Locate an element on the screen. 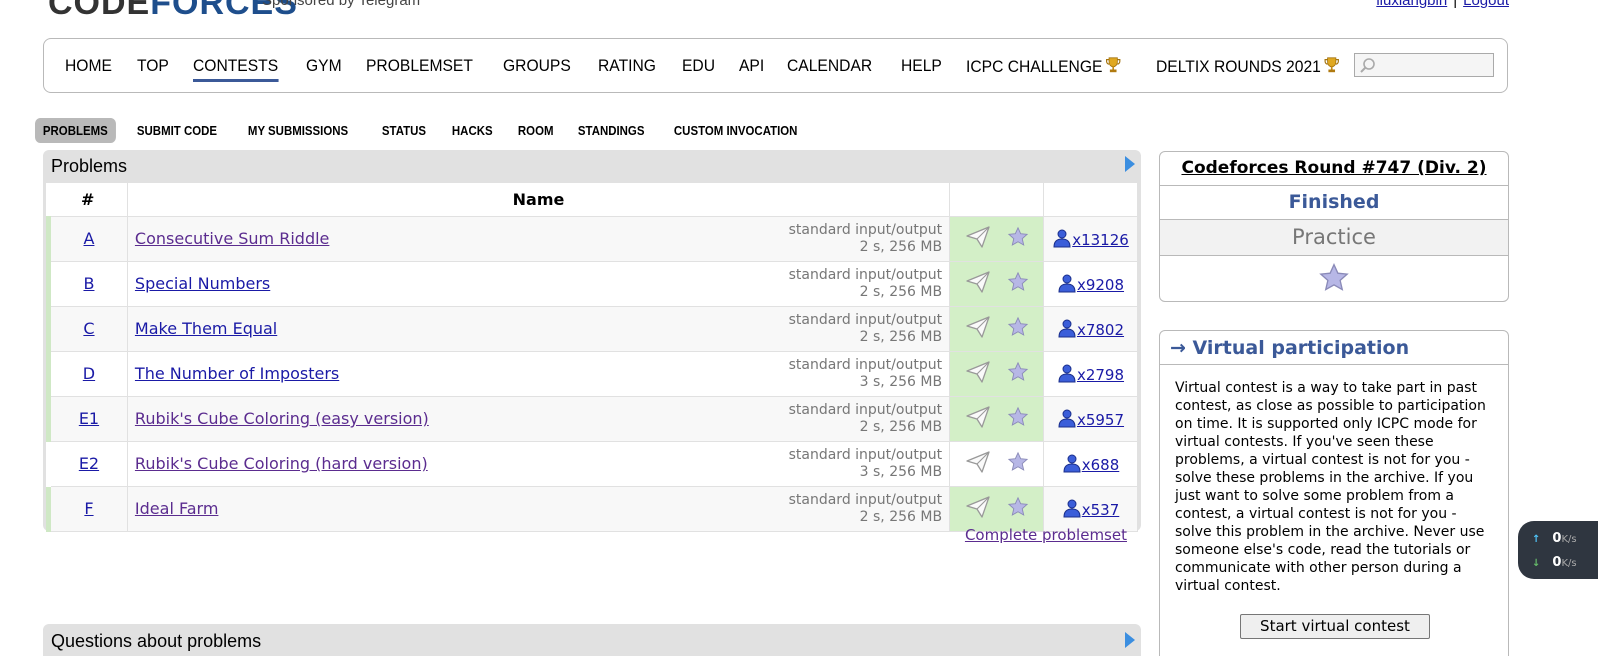 The height and width of the screenshot is (656, 1598). contest-menu-standings: STANDINGS is located at coordinates (611, 130).